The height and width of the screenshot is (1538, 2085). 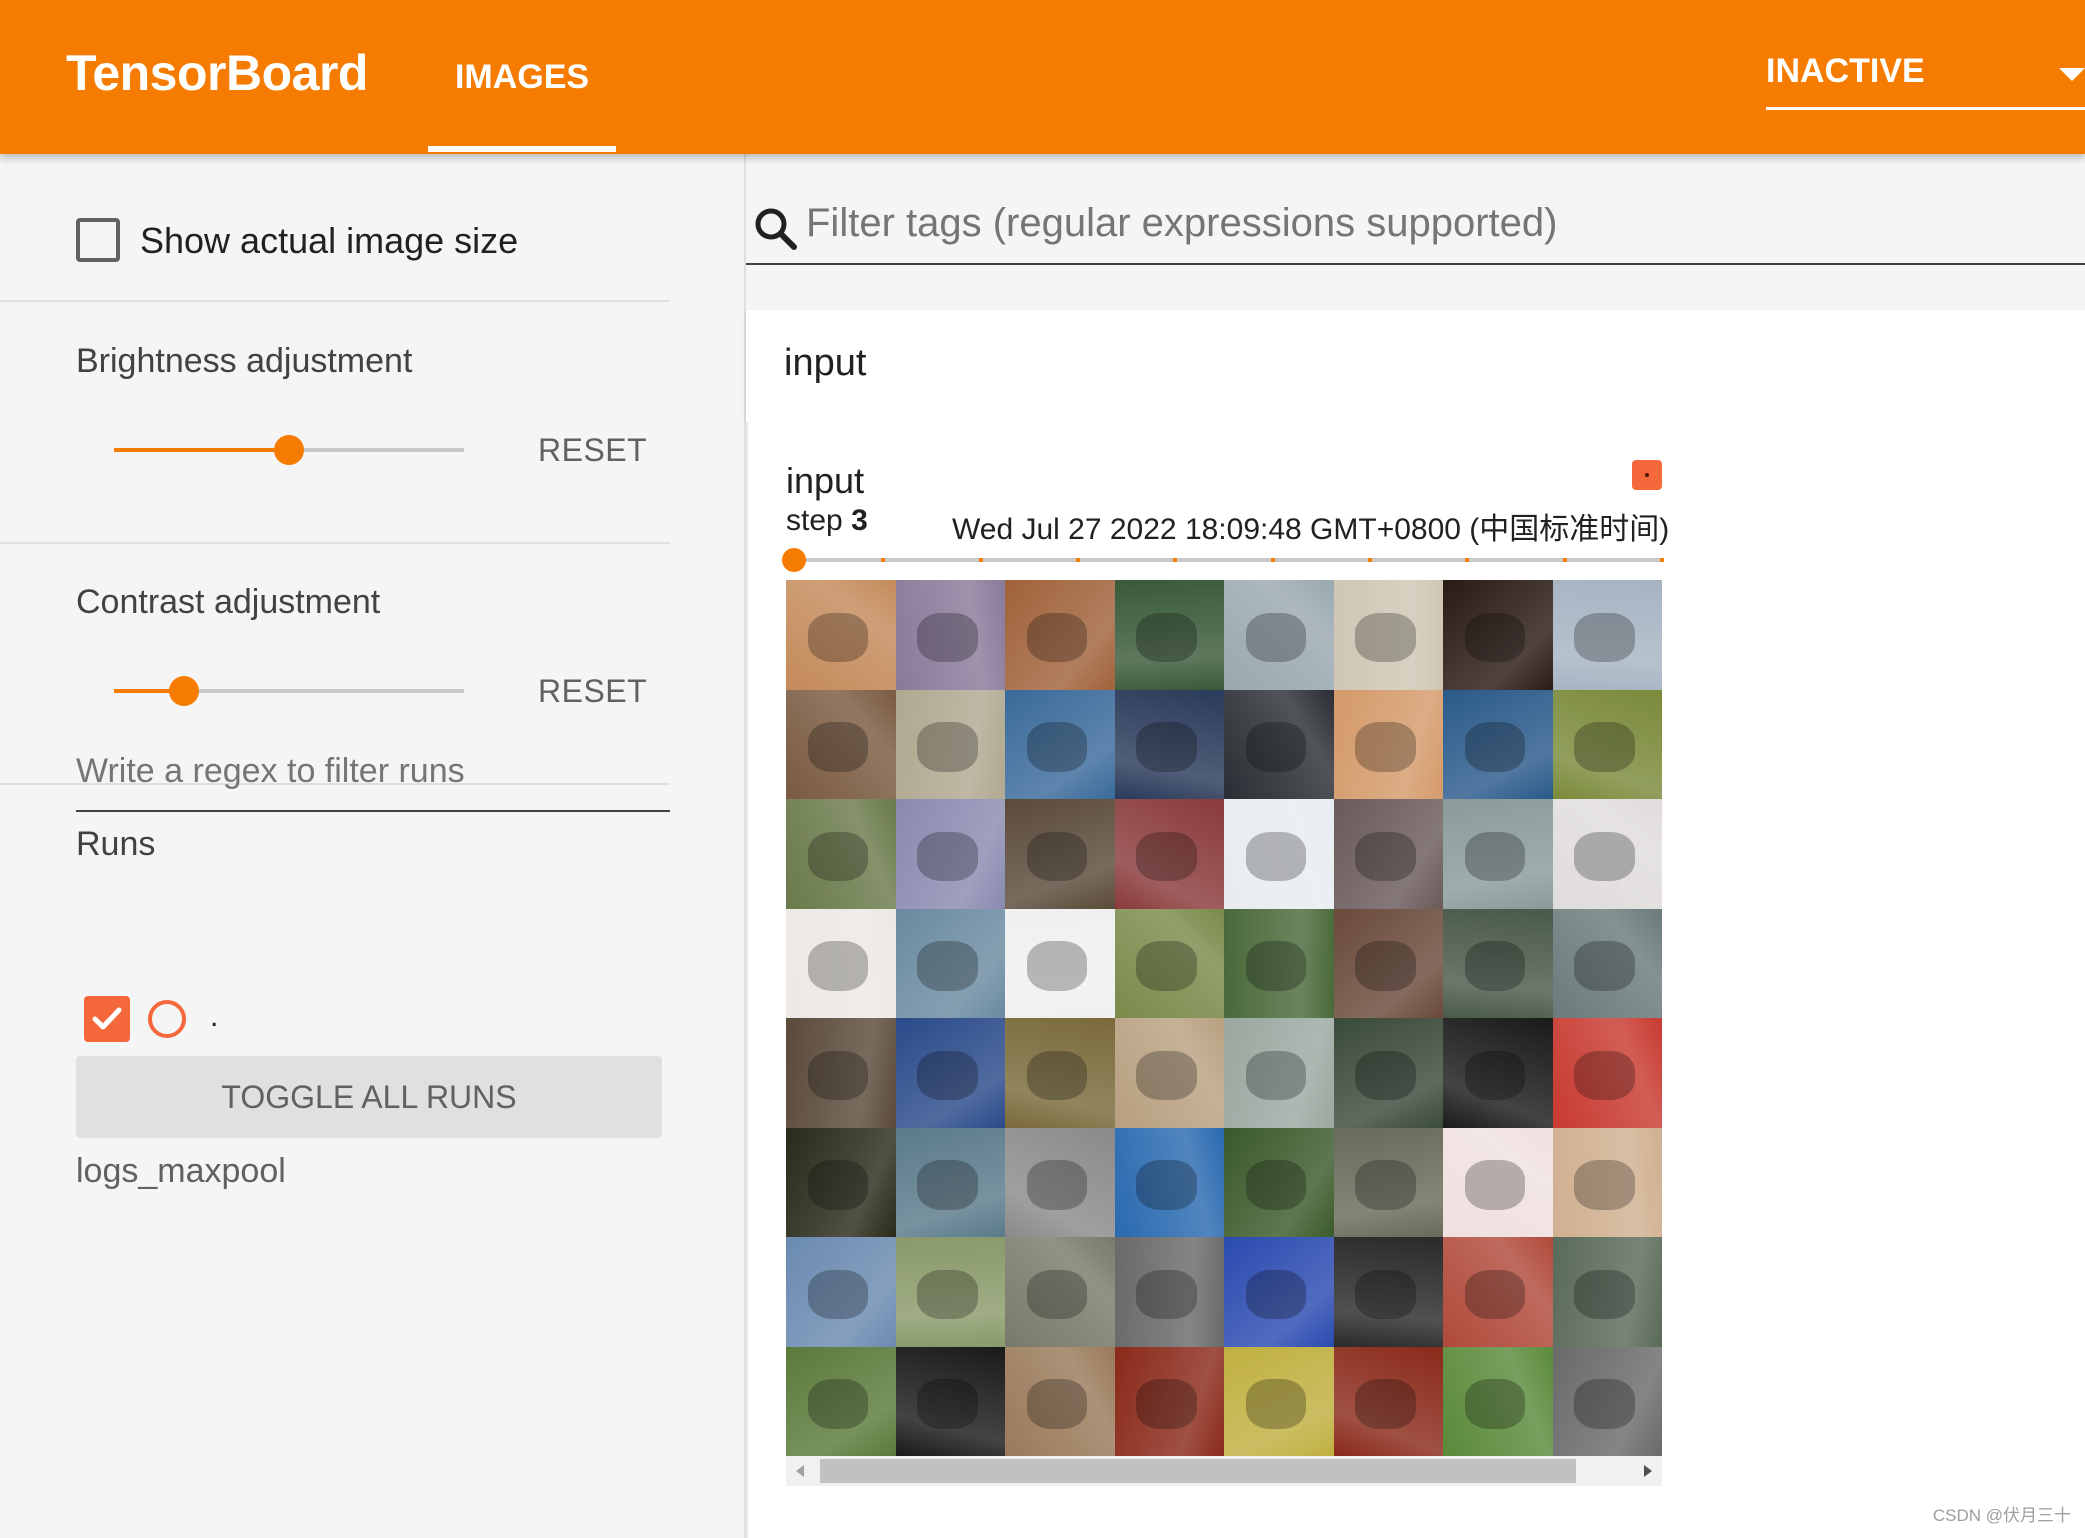 I want to click on scroll-right-icon, so click(x=1648, y=1471).